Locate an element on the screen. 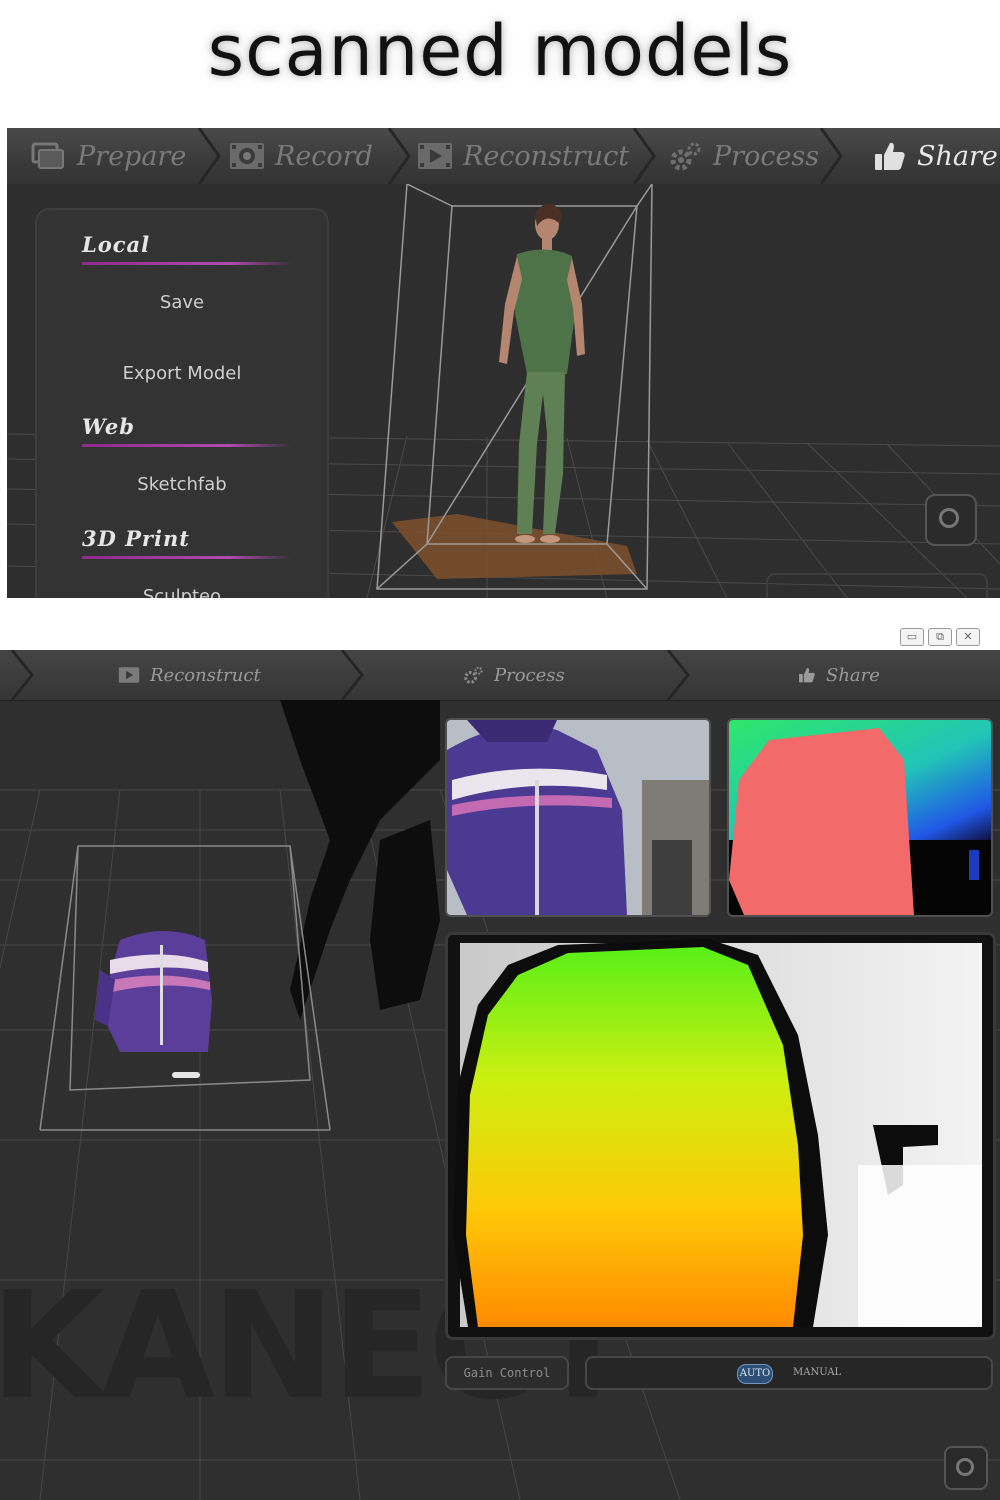 The width and height of the screenshot is (1000, 1500). 3d-print-heading: 3D Print is located at coordinates (136, 538).